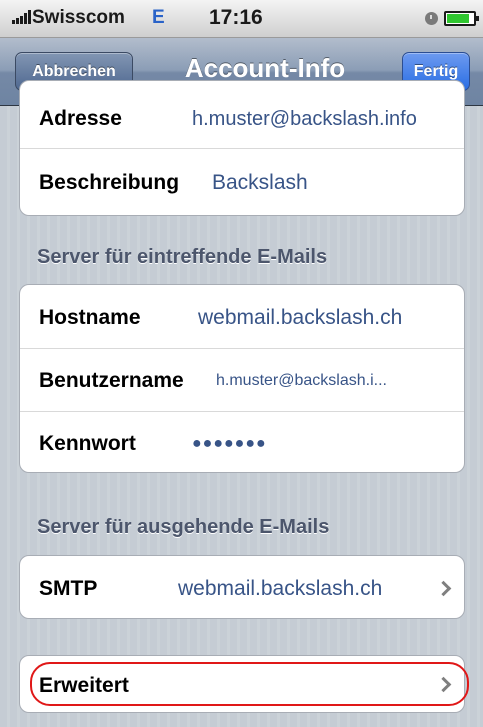 The width and height of the screenshot is (483, 727). I want to click on smtp-value: webmail.backslash.ch, so click(280, 588).